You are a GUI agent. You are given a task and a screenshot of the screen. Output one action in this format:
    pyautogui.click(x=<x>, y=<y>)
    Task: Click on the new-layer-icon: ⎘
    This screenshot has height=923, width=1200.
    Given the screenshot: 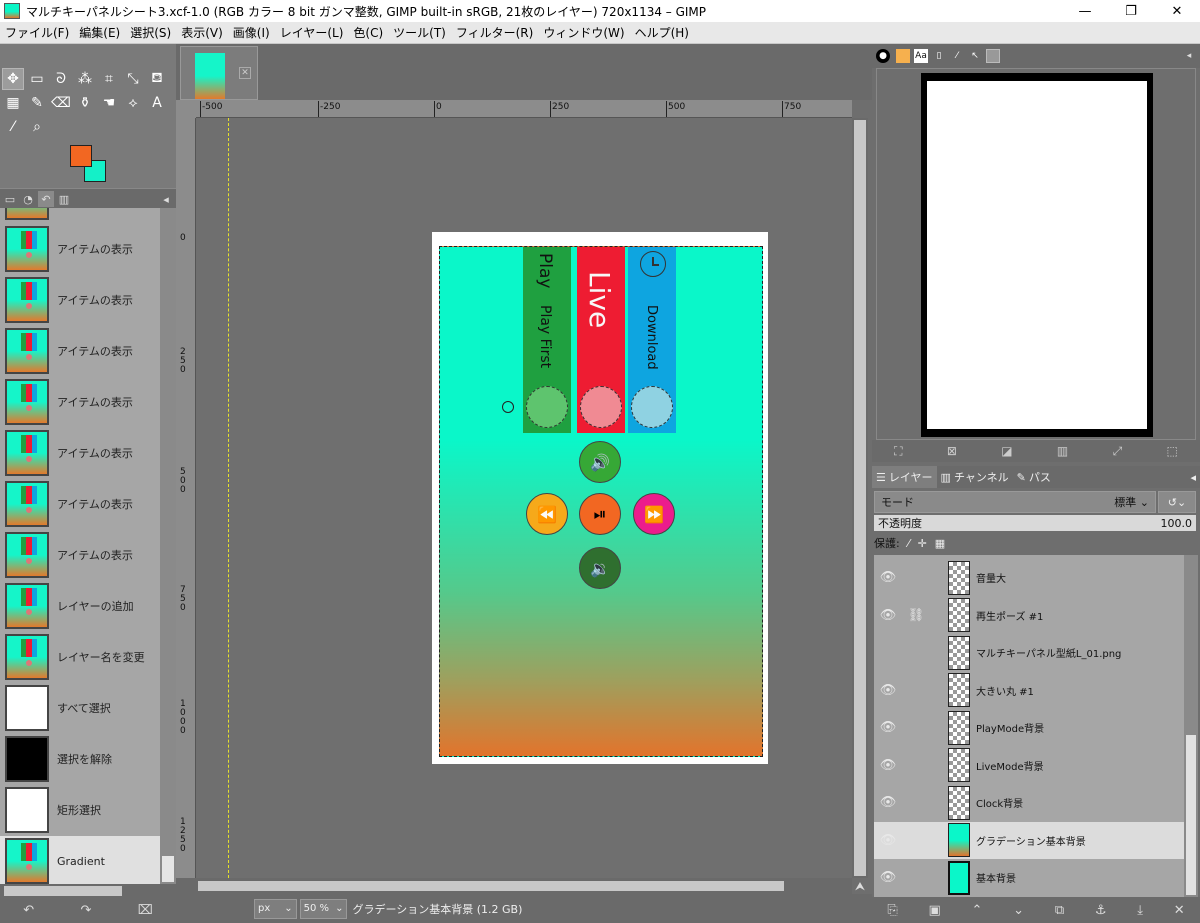 What is the action you would take?
    pyautogui.click(x=892, y=910)
    